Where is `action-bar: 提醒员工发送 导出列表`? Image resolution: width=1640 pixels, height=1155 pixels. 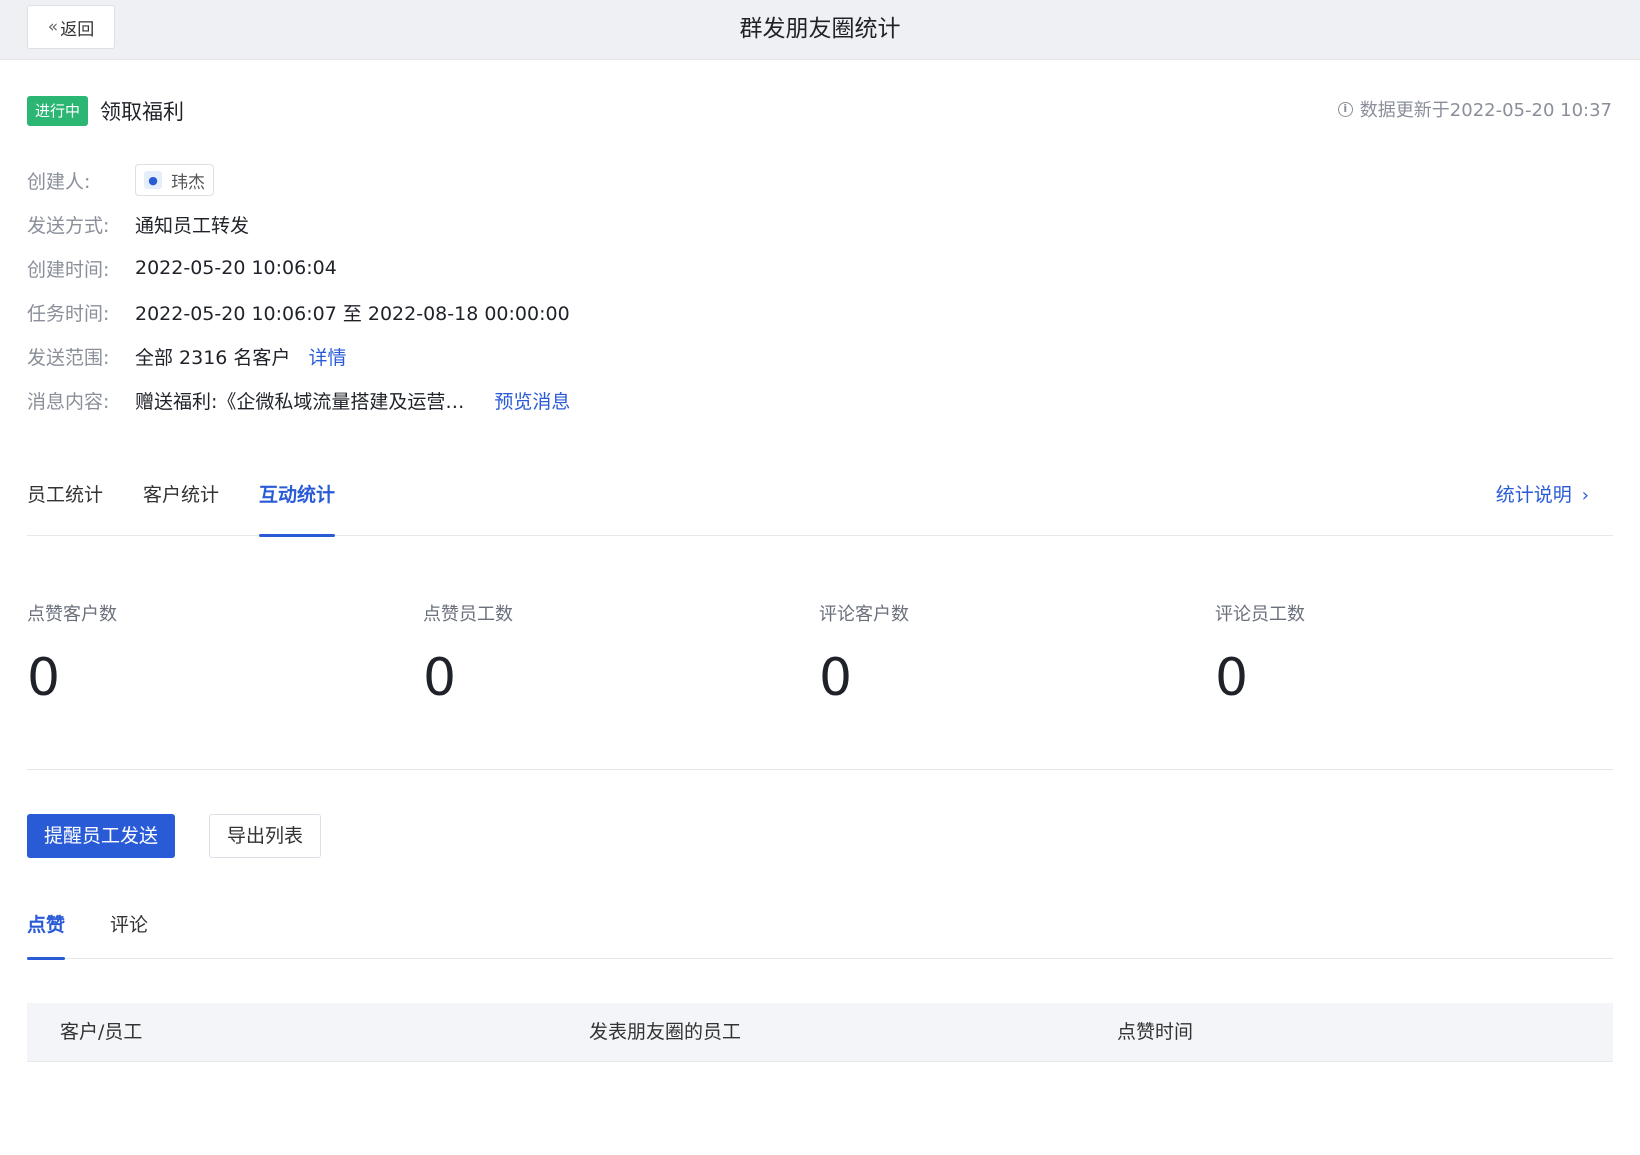
action-bar: 提醒员工发送 导出列表 is located at coordinates (174, 836).